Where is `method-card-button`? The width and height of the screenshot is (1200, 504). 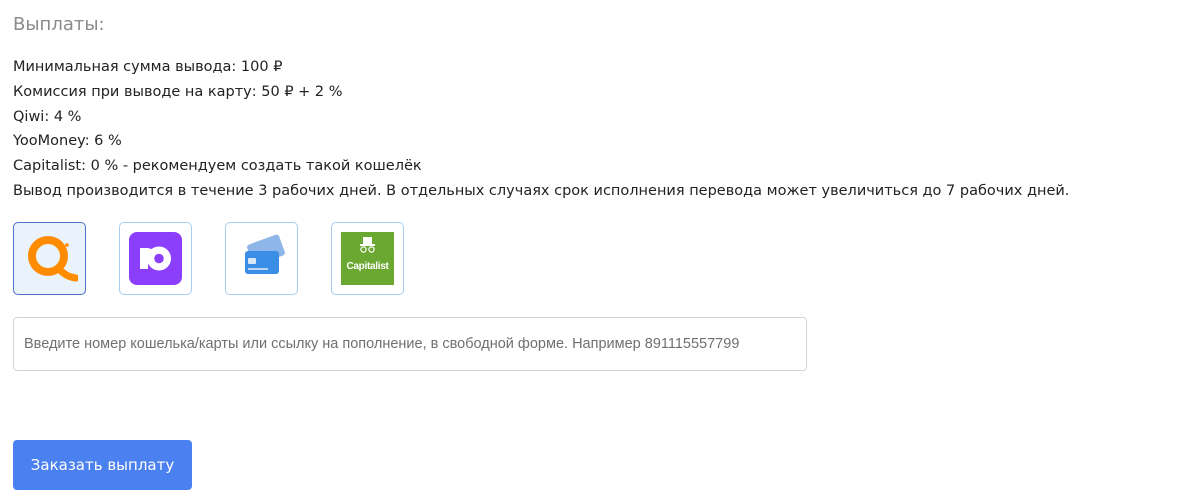 method-card-button is located at coordinates (261, 258).